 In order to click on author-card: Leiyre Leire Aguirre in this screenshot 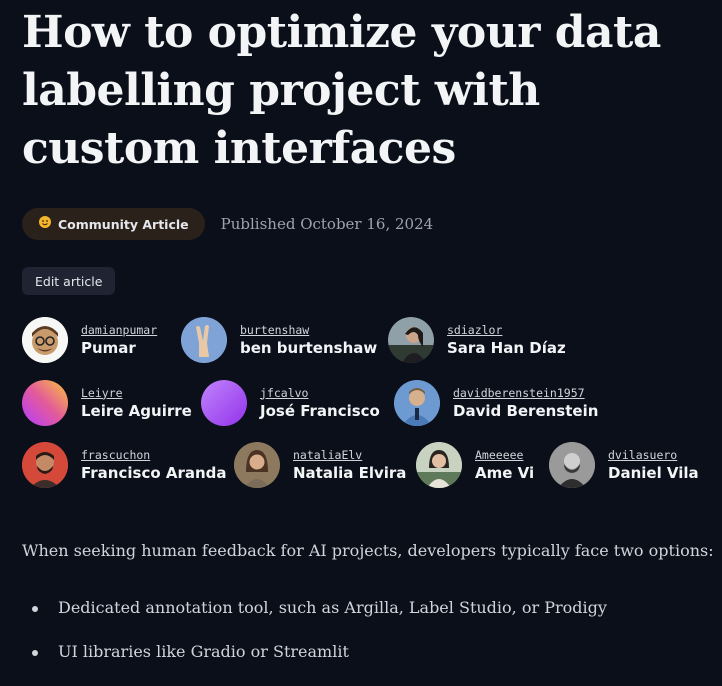, I will do `click(107, 403)`.